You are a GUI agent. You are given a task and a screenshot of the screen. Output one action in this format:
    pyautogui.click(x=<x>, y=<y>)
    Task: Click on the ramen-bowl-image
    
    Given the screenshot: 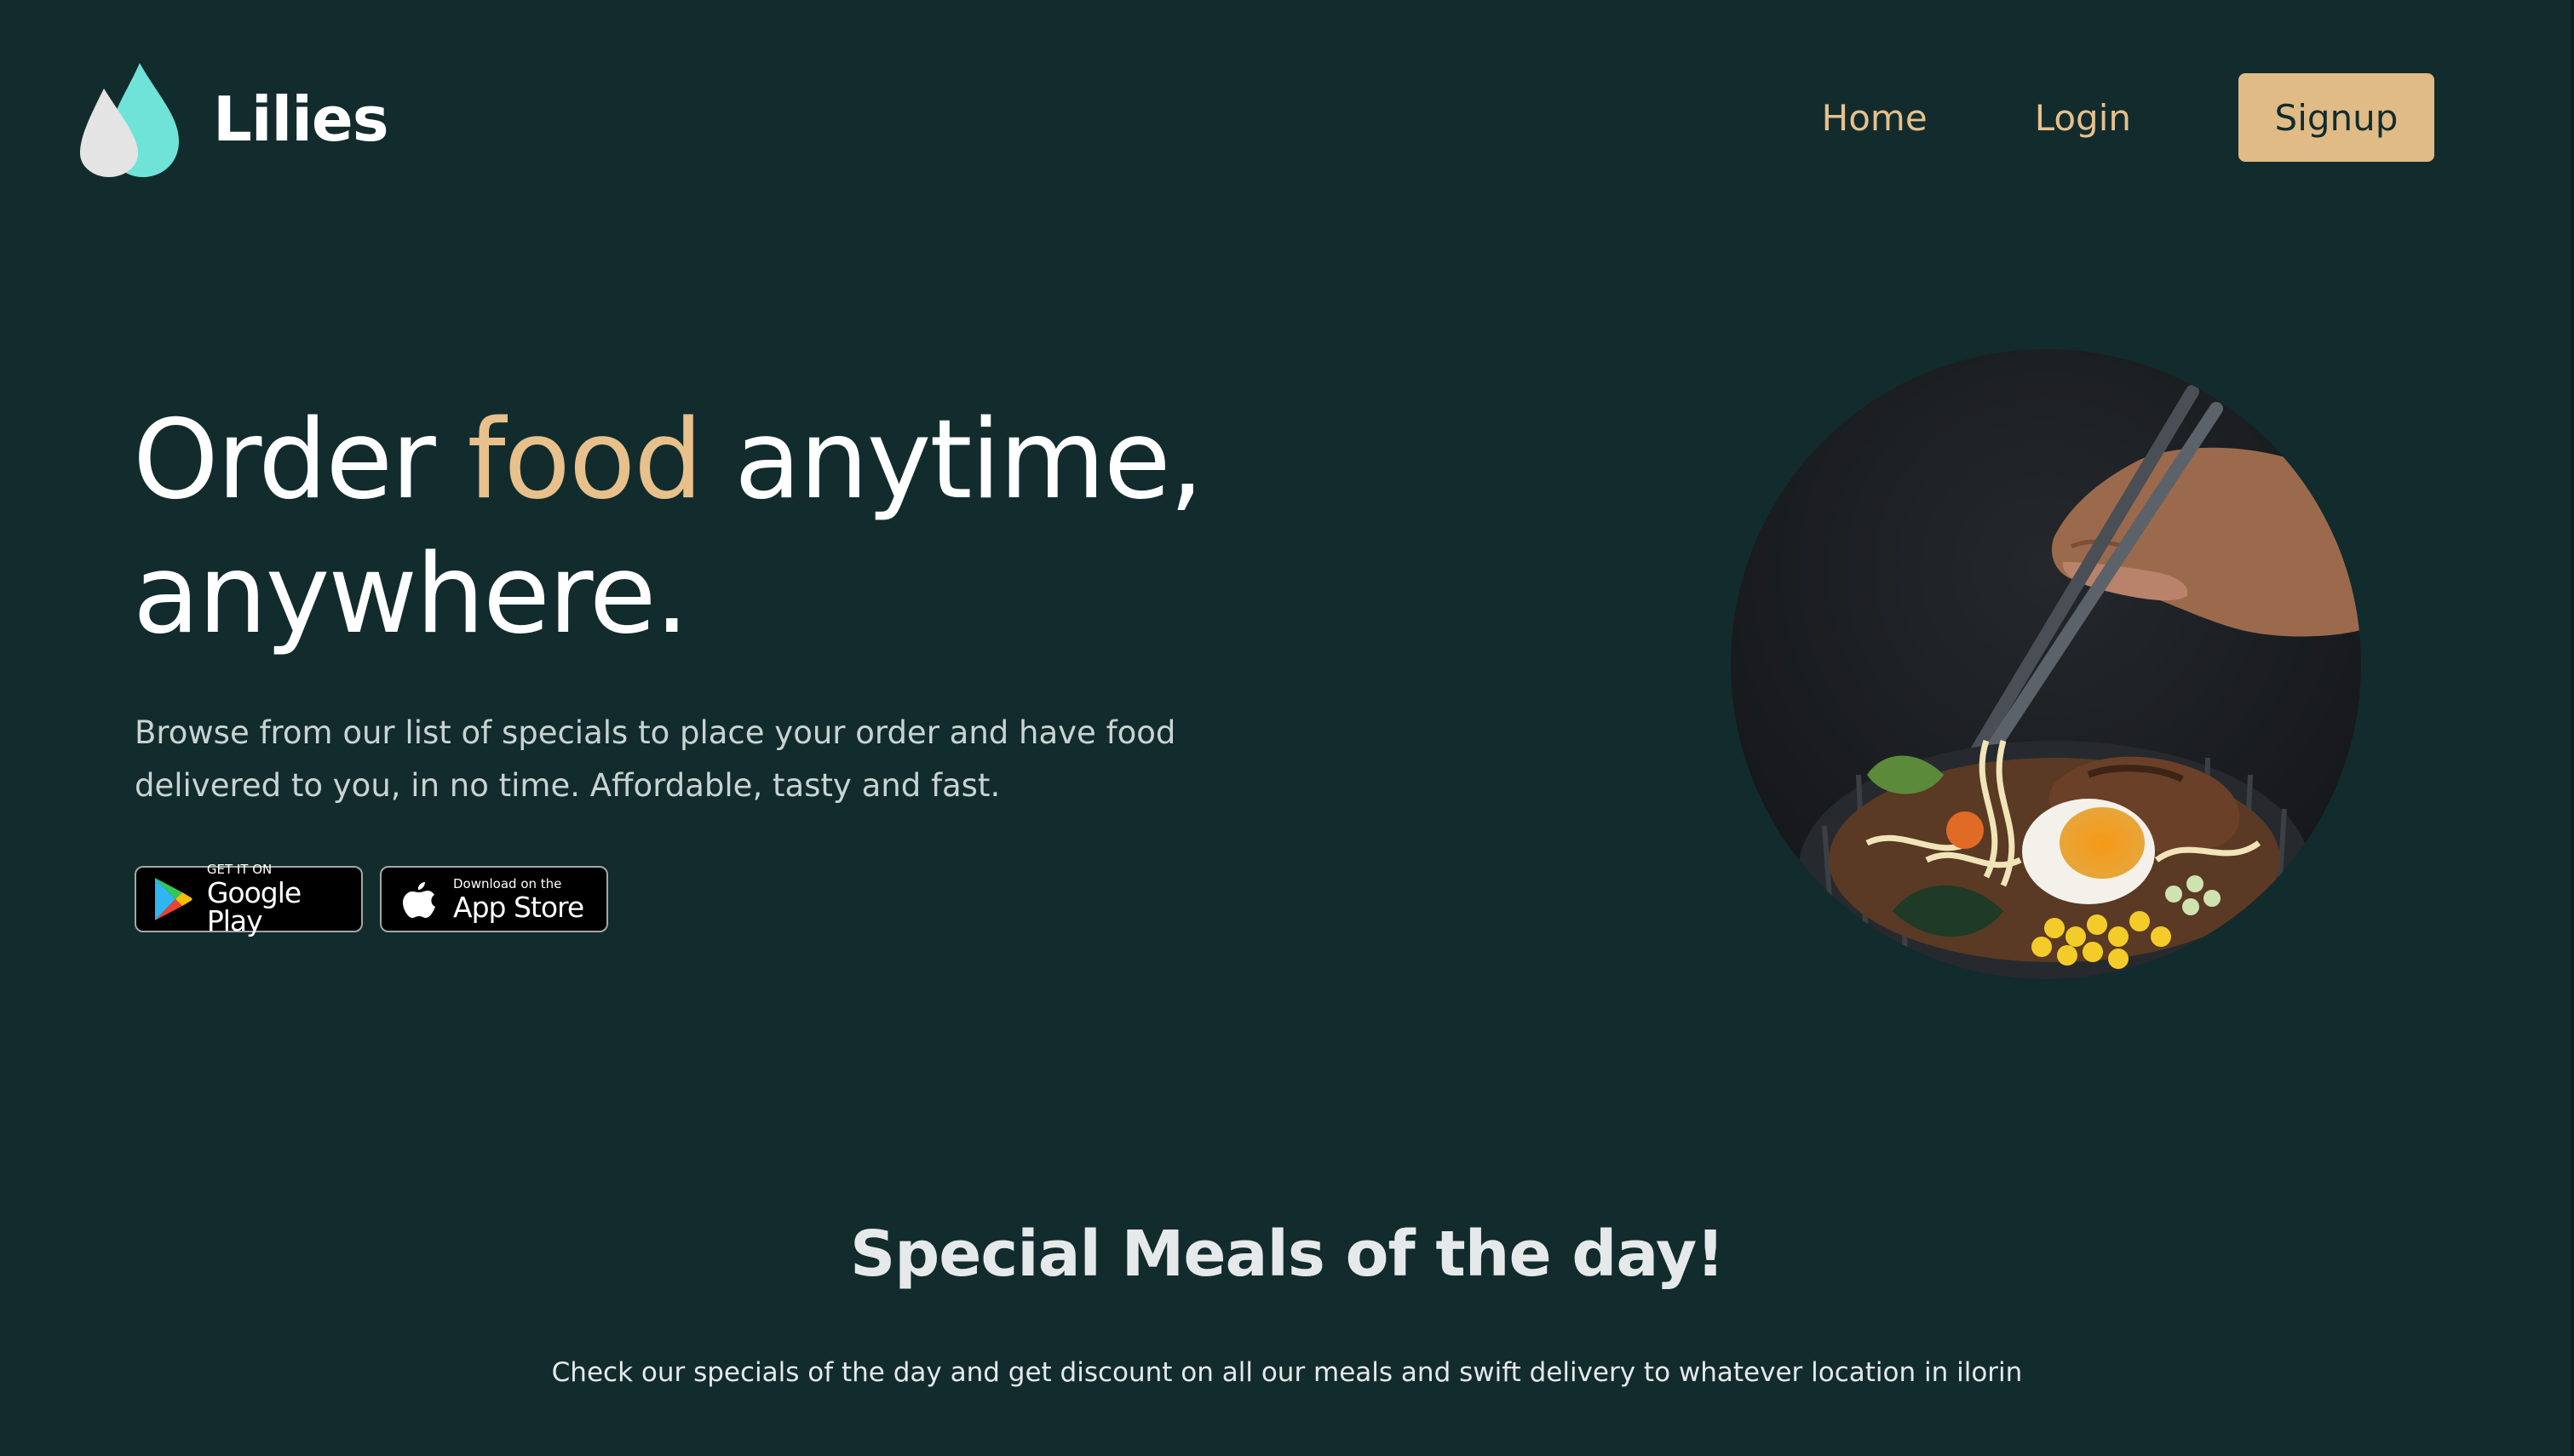 What is the action you would take?
    pyautogui.click(x=2046, y=664)
    